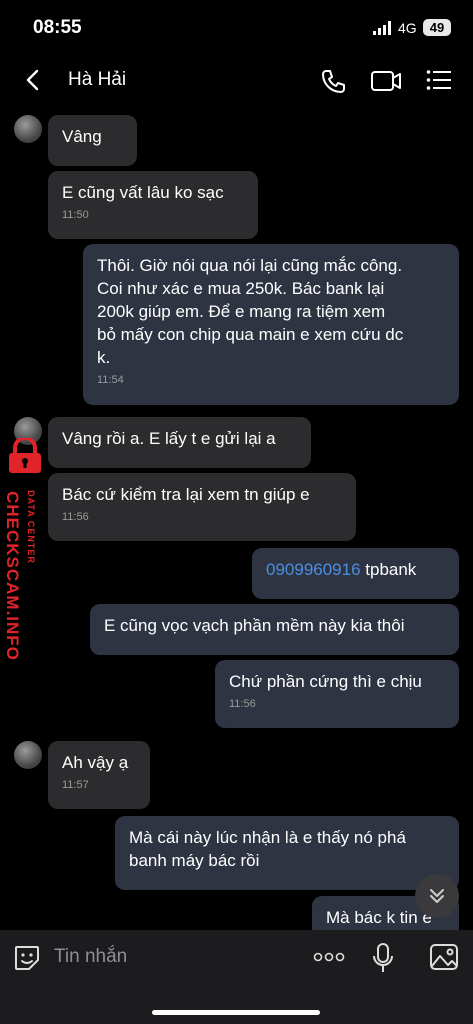 Image resolution: width=473 pixels, height=1024 pixels. I want to click on microphone-icon, so click(383, 958).